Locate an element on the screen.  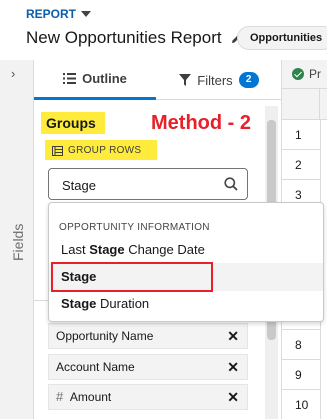
annotation-highlight-box is located at coordinates (132, 277).